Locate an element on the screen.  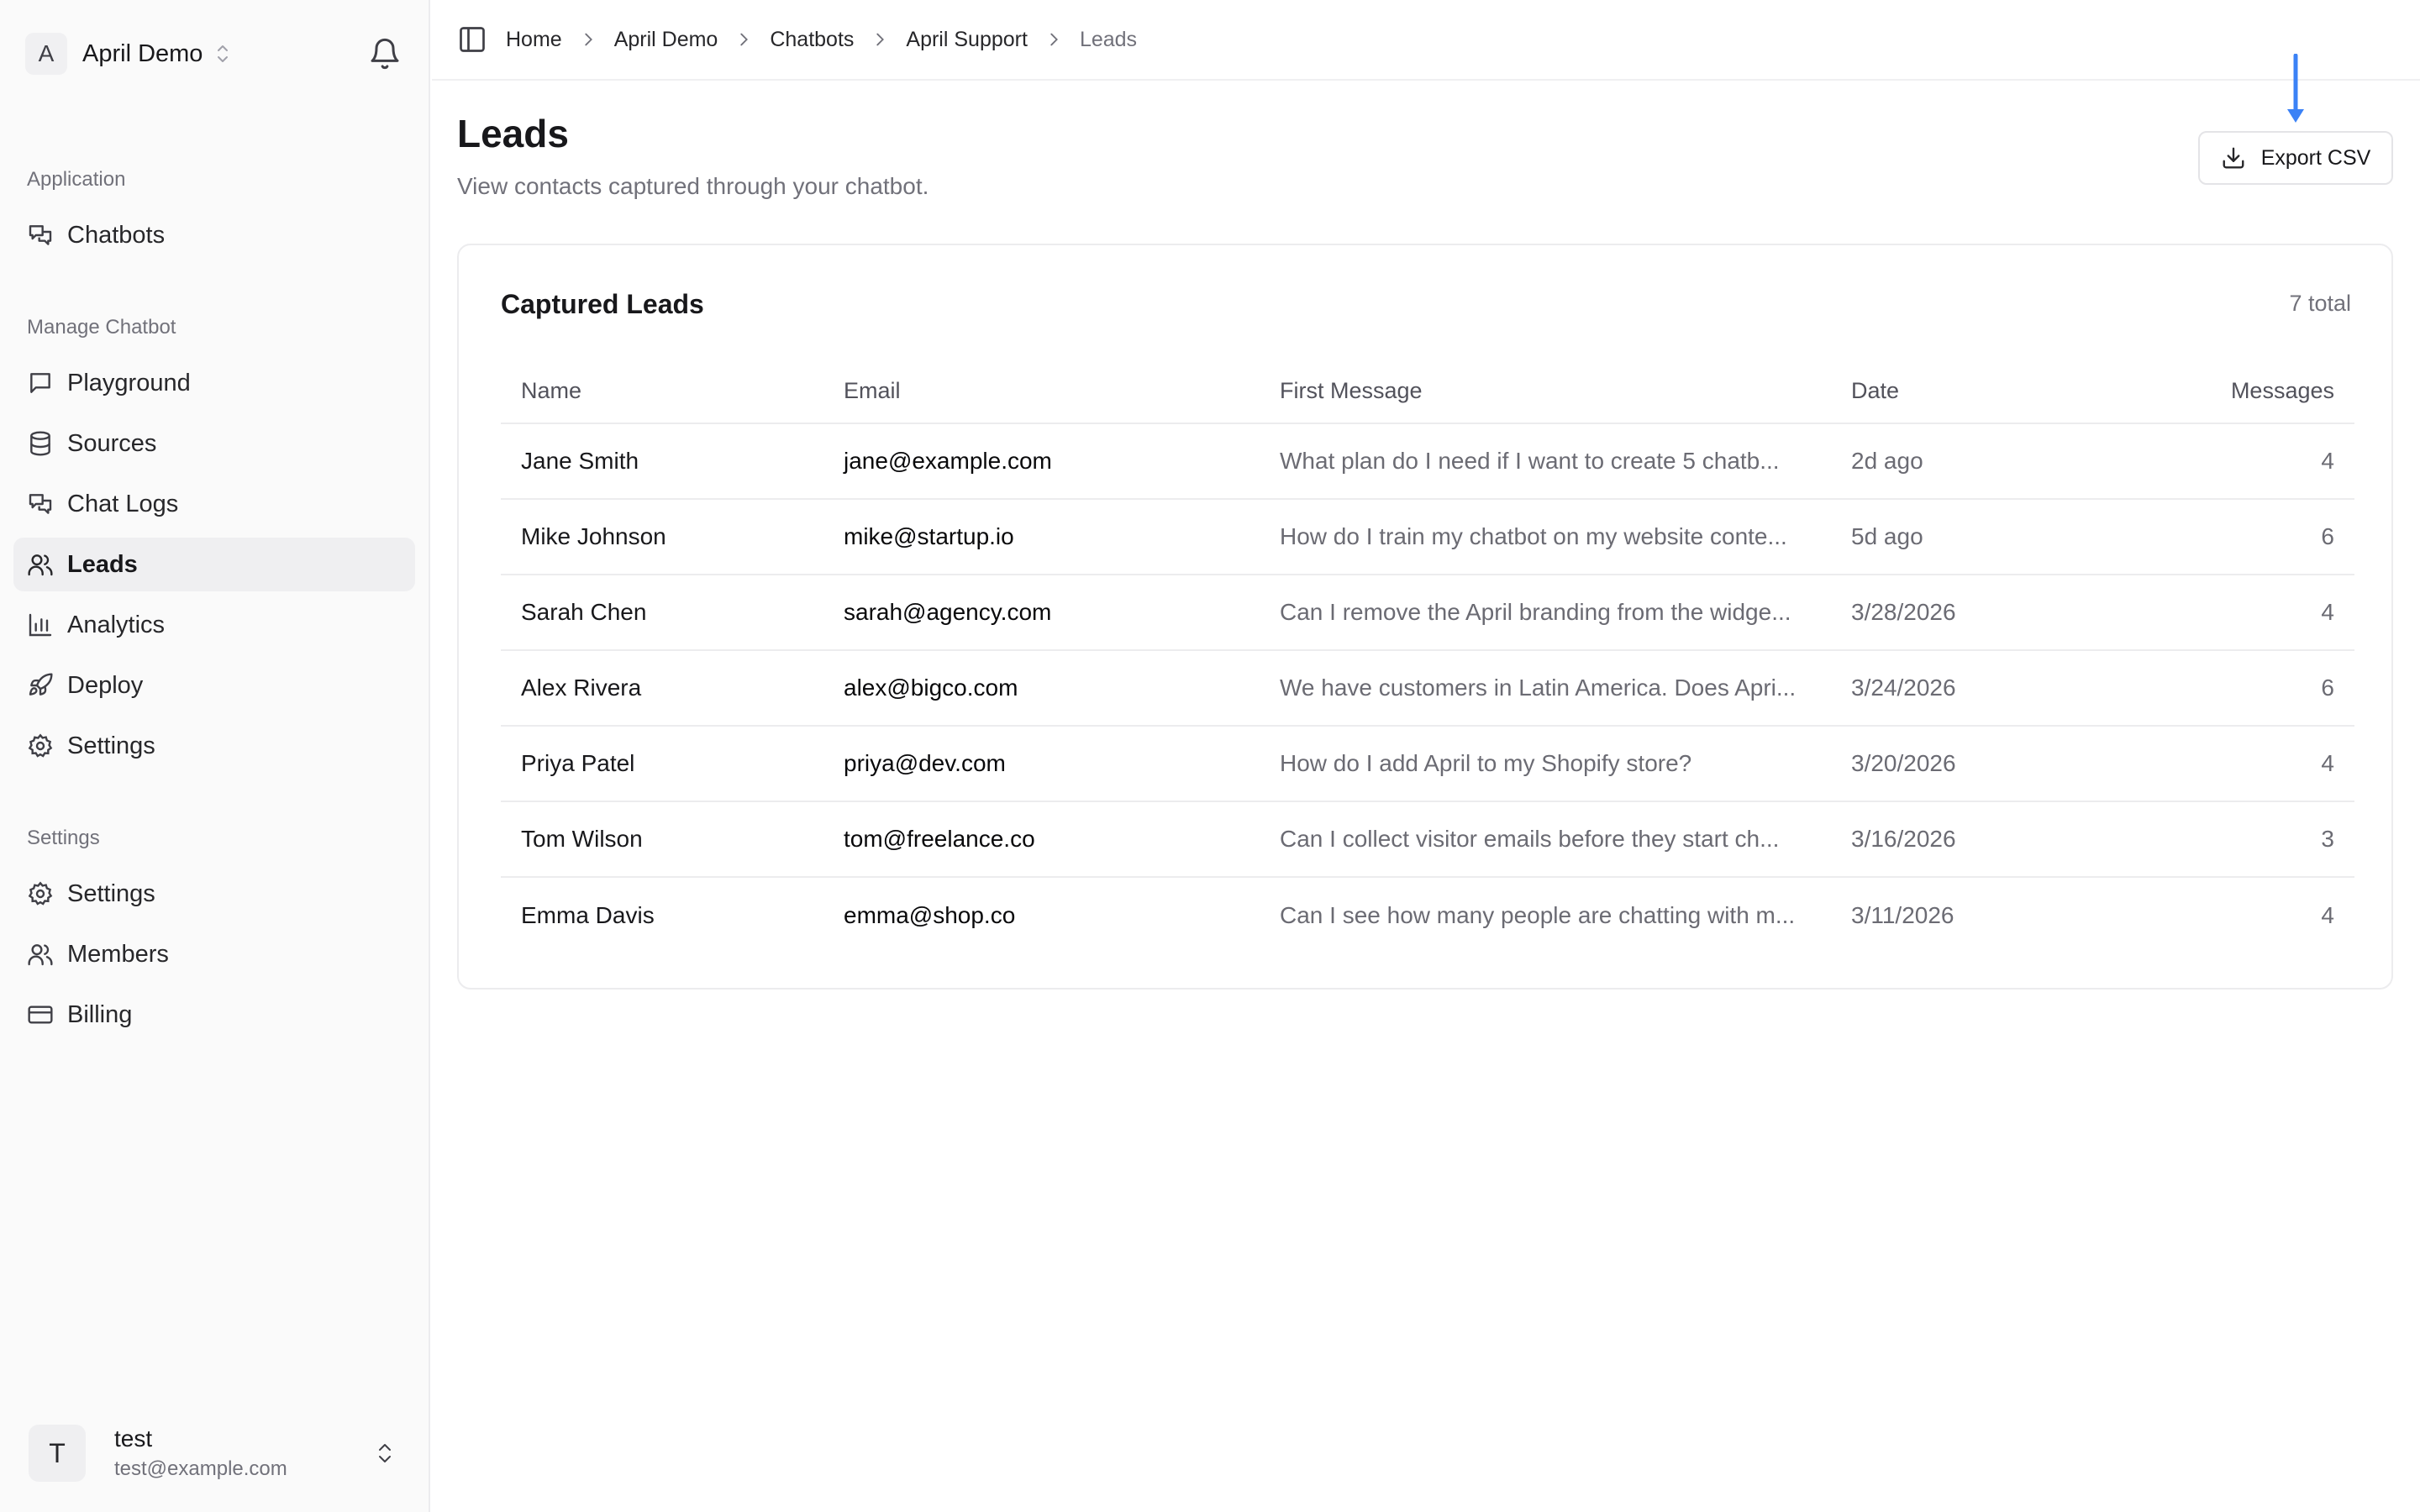
sidebar-item-label: Chat Logs is located at coordinates (123, 503).